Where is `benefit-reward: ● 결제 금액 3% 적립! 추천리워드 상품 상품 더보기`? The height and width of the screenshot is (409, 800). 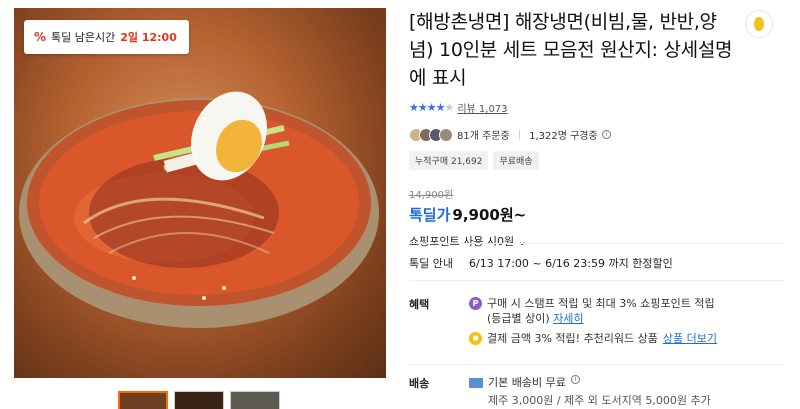
benefit-reward: ● 결제 금액 3% 적립! 추천리워드 상품 상품 더보기 is located at coordinates (593, 338).